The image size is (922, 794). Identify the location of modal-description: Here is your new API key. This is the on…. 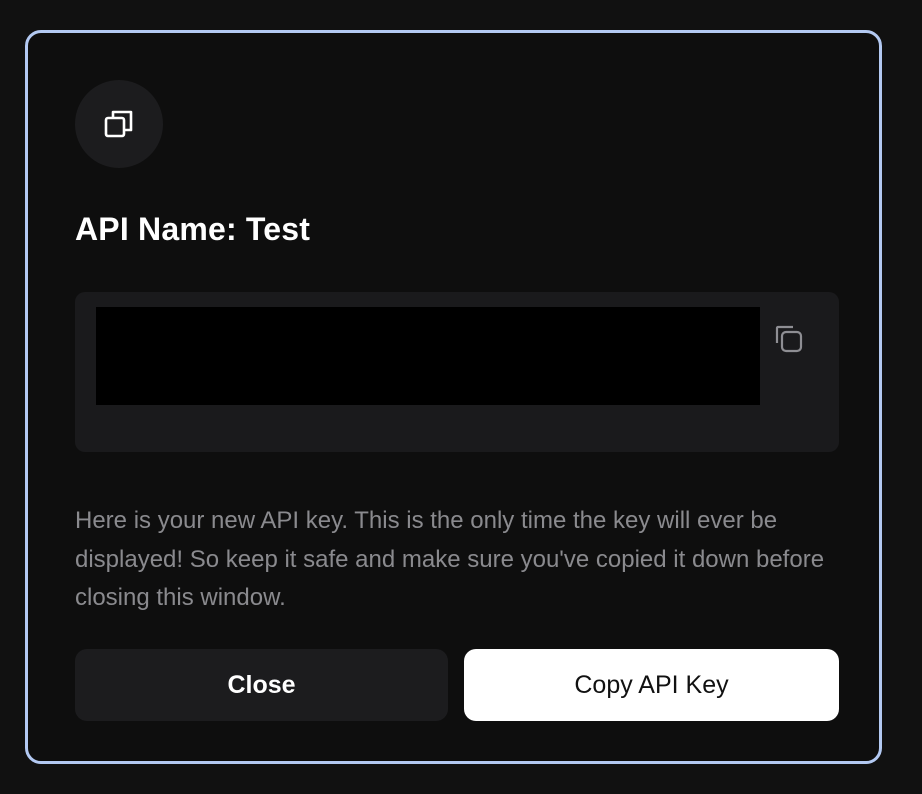
(450, 559).